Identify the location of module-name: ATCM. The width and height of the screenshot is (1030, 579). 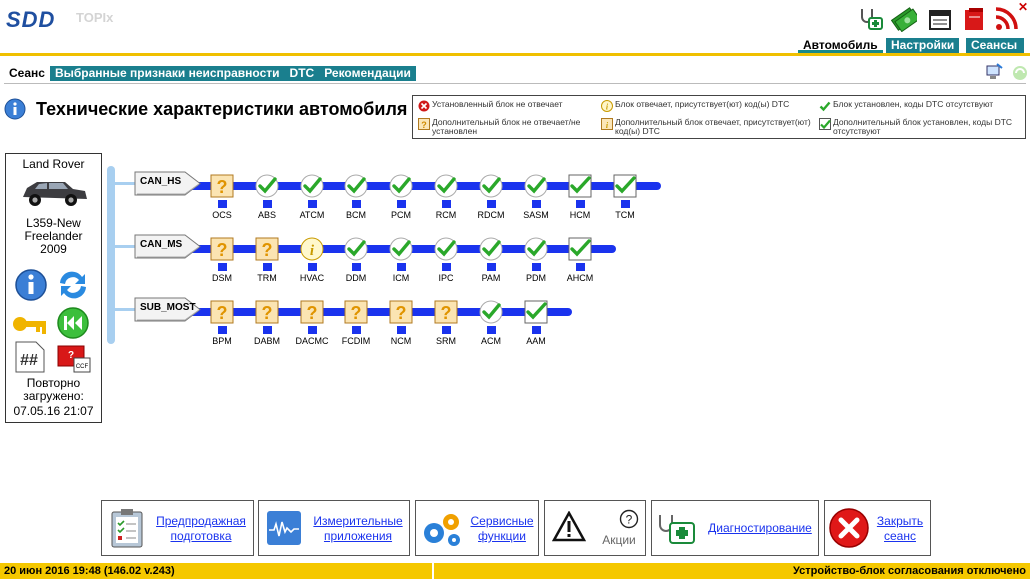
(312, 215).